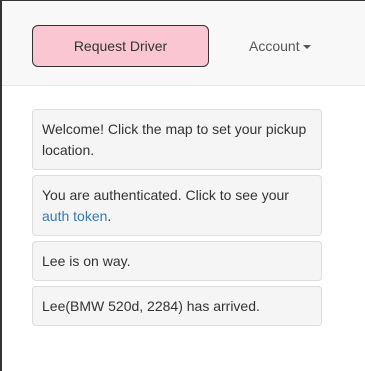 The width and height of the screenshot is (365, 371). Describe the element at coordinates (86, 261) in the screenshot. I see `message-text: Lee is on way.` at that location.